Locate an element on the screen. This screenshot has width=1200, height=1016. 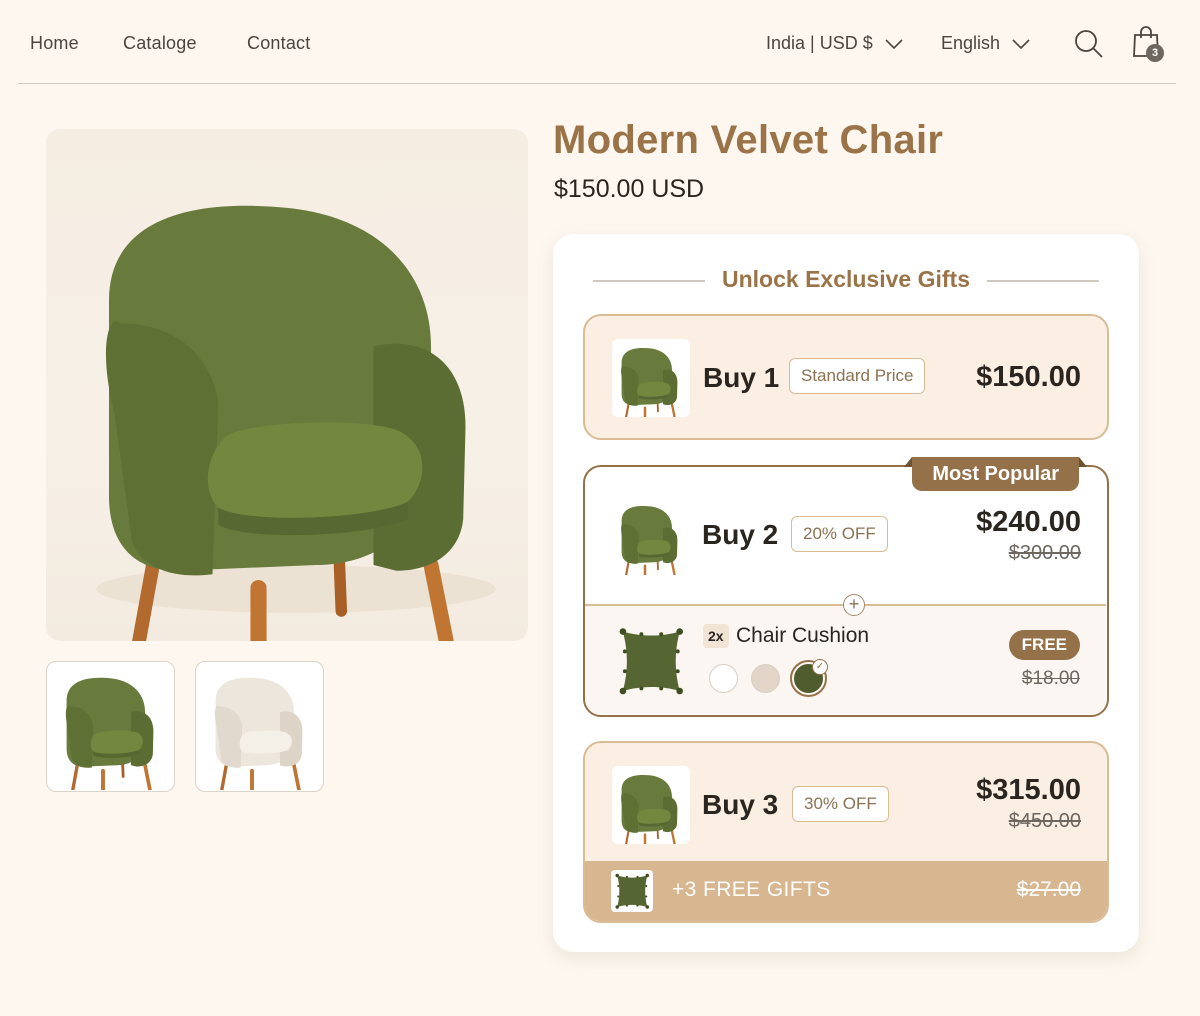
tier-discount-tag: Standard Price is located at coordinates (857, 376).